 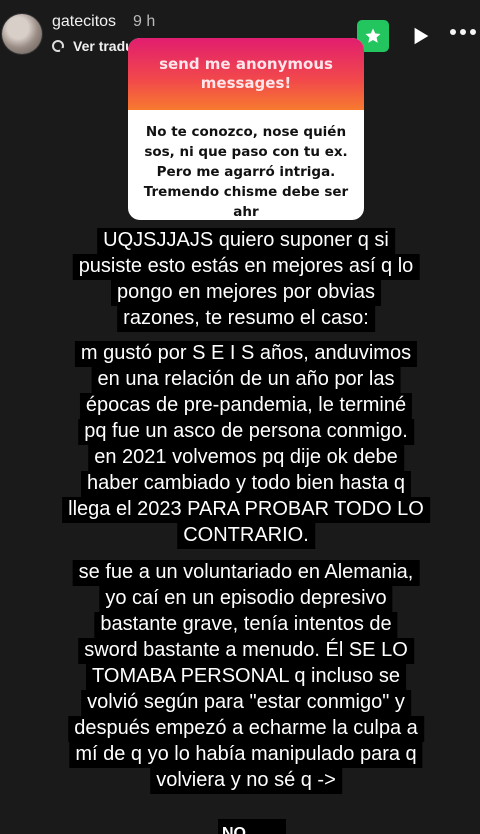 I want to click on story-text-line: en 2021 volvemos pq dije ok debe, so click(x=246, y=458).